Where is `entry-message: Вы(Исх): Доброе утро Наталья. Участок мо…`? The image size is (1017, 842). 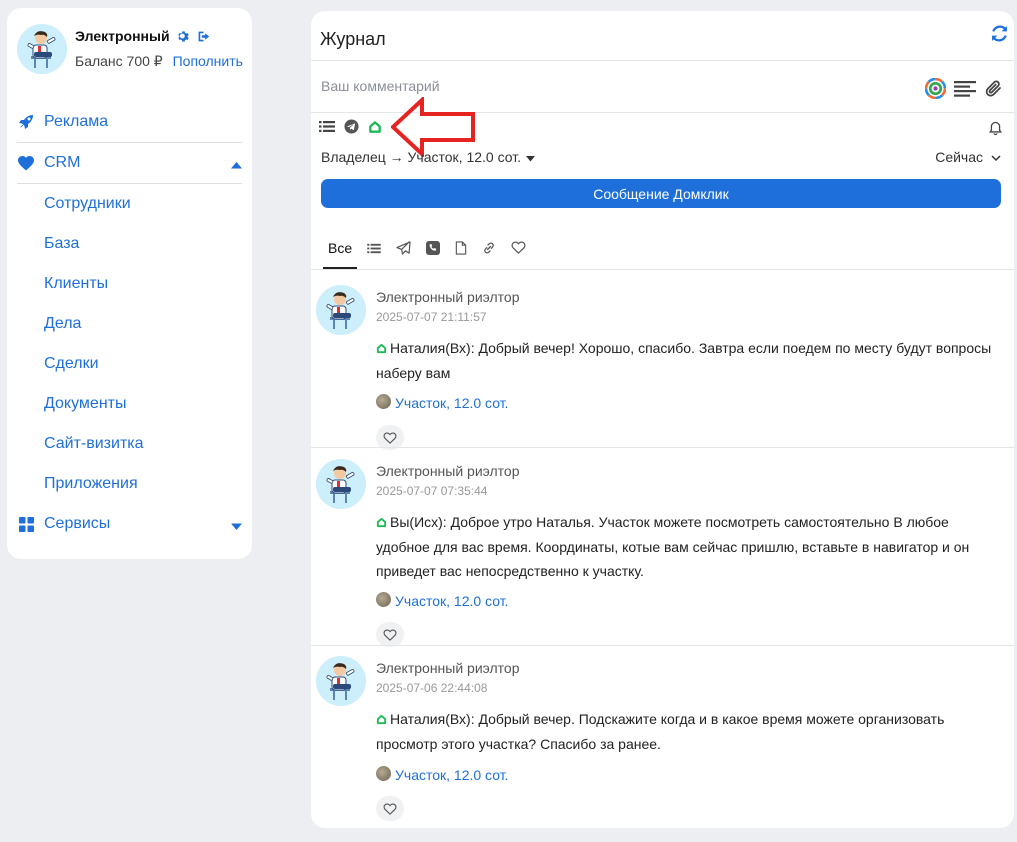 entry-message: Вы(Исх): Доброе утро Наталья. Участок мо… is located at coordinates (691, 546).